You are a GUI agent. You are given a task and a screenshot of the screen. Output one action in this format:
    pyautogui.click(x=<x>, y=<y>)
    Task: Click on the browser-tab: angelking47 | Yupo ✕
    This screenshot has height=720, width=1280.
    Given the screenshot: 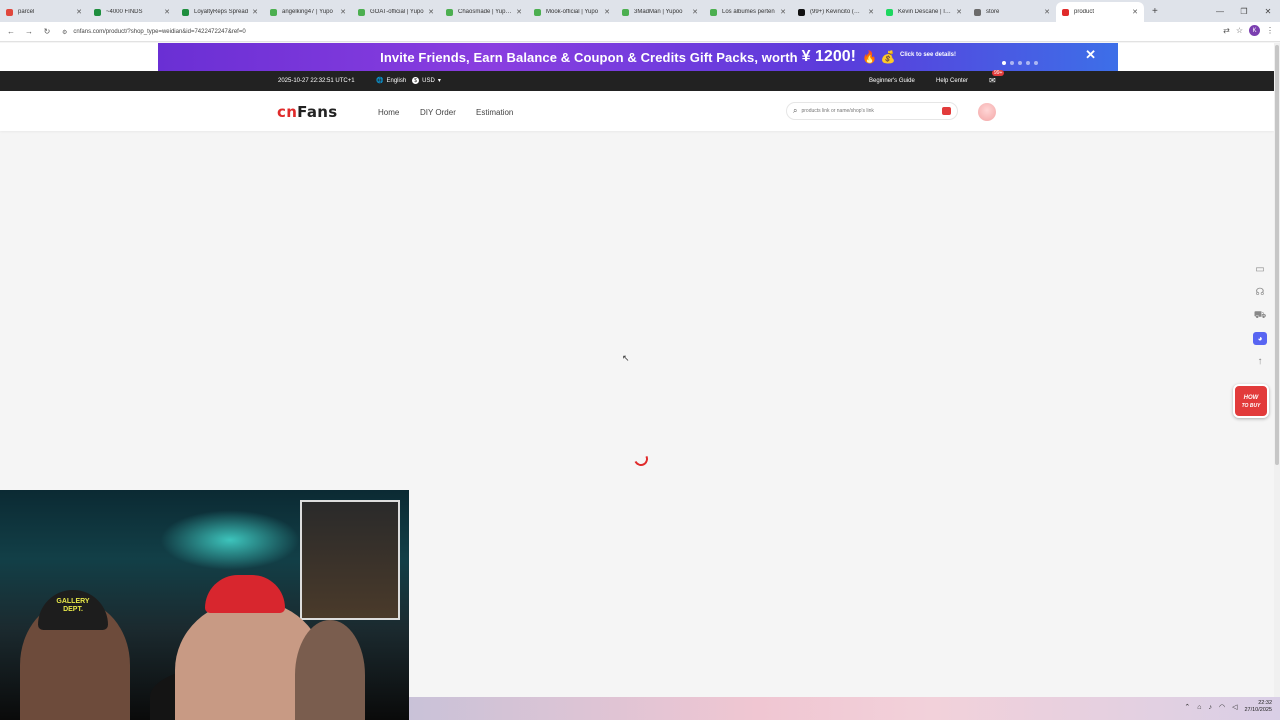 What is the action you would take?
    pyautogui.click(x=308, y=12)
    